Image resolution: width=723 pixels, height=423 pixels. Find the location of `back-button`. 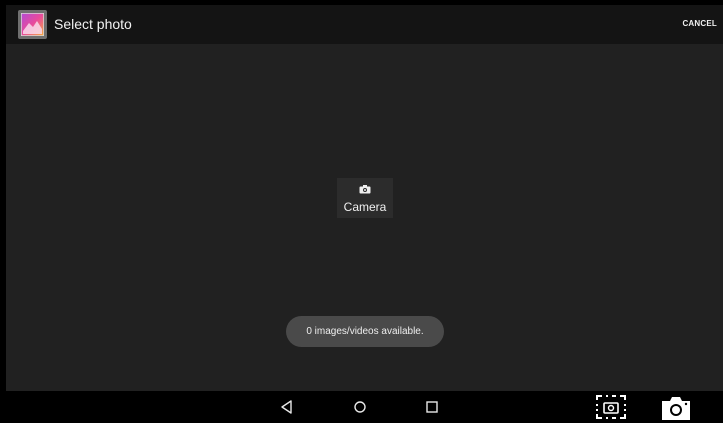

back-button is located at coordinates (287, 407).